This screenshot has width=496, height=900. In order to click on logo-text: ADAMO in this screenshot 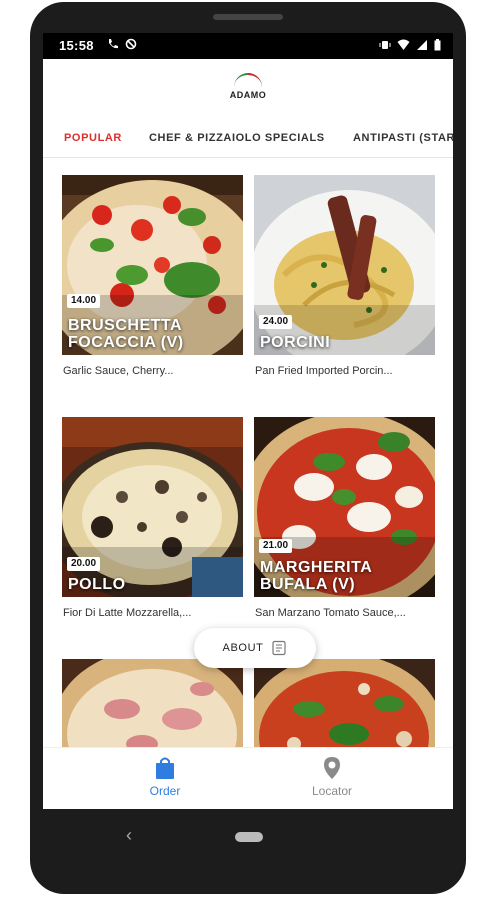, I will do `click(248, 95)`.